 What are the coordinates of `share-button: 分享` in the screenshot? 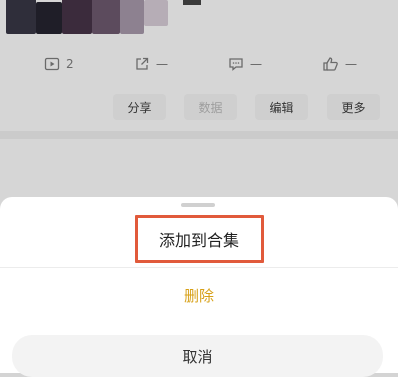 It's located at (139, 107).